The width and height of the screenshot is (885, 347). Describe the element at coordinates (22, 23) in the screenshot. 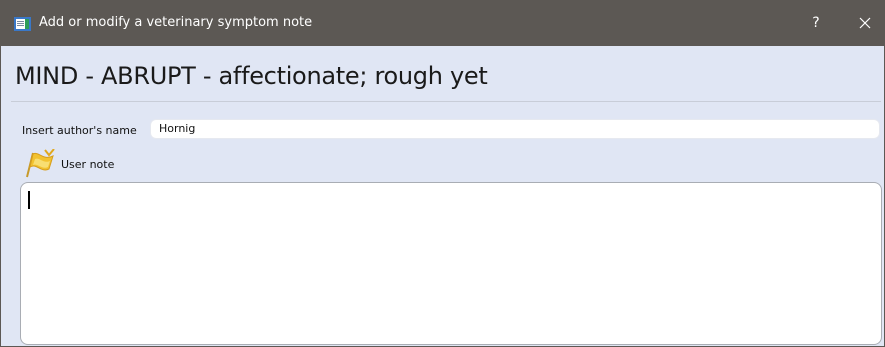

I see `notepad-app-icon` at that location.